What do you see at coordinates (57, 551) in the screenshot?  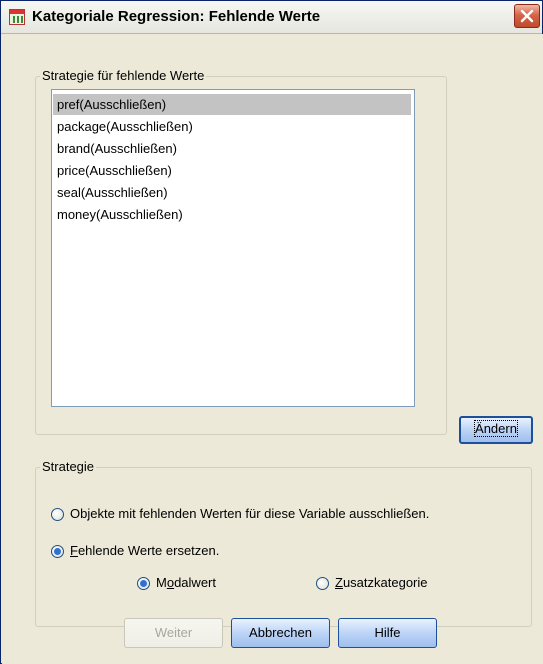 I see `replace-values-radio` at bounding box center [57, 551].